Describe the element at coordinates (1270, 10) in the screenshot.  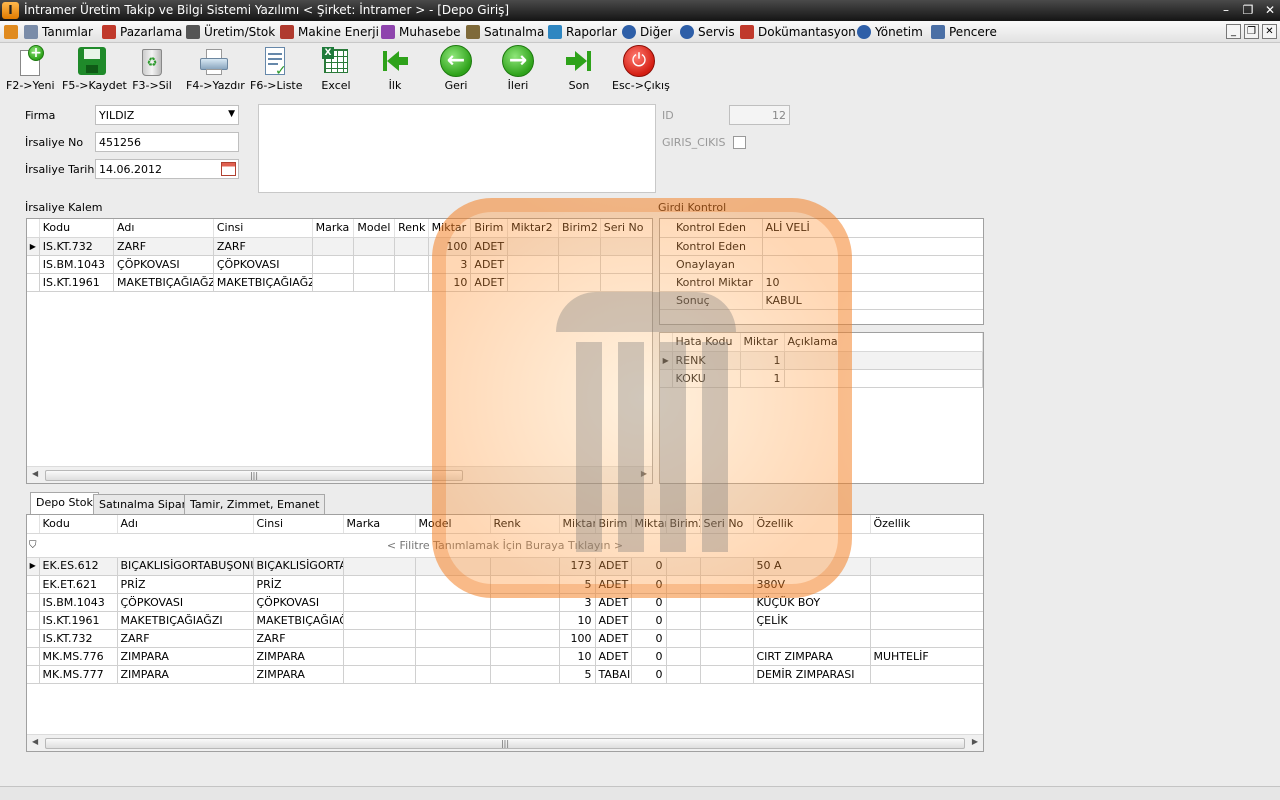
I see `close-icon: ✕` at that location.